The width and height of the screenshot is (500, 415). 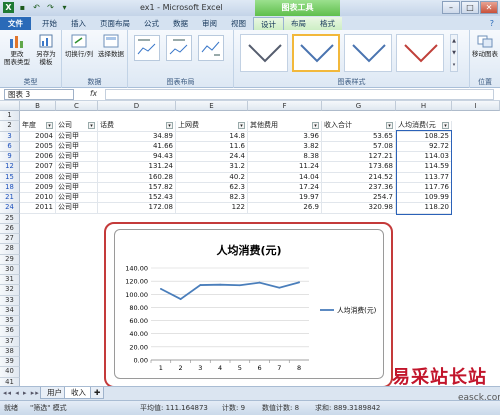 I want to click on row-header: 30, so click(x=10, y=269).